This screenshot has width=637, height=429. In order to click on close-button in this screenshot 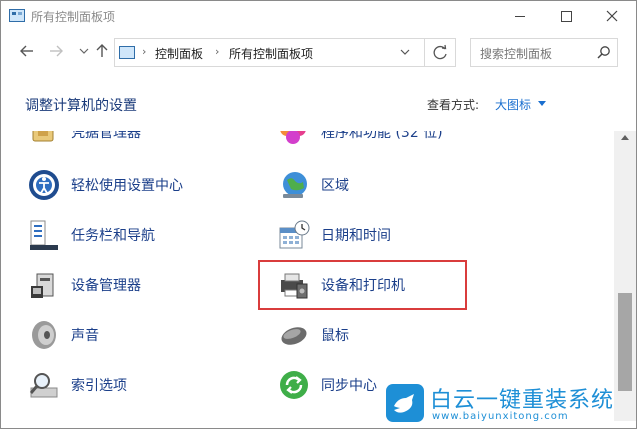, I will do `click(612, 16)`.